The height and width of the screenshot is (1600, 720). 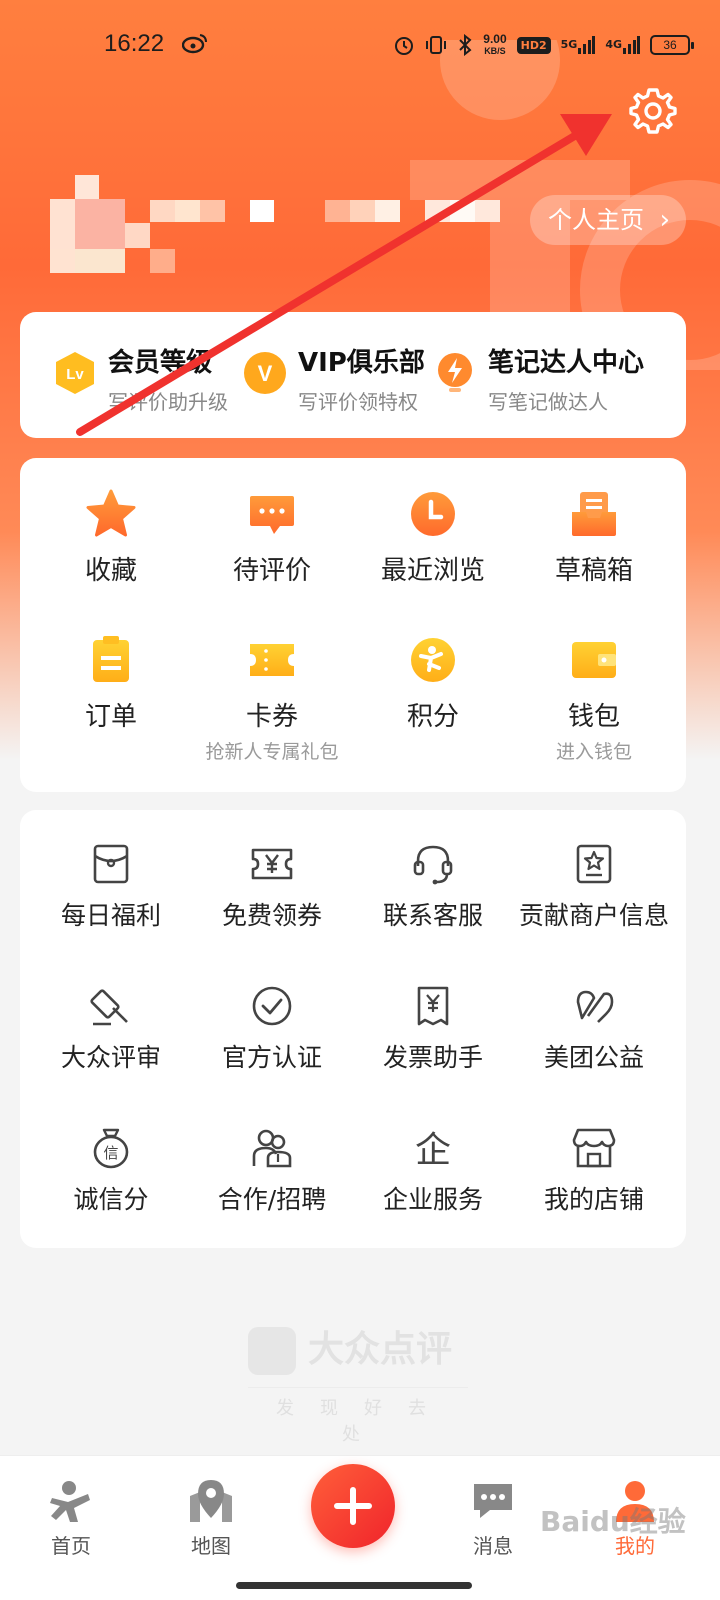 I want to click on customer-service-item: 联系客服, so click(x=433, y=887).